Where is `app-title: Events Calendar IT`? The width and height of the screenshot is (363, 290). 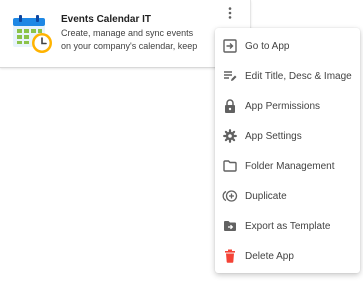 app-title: Events Calendar IT is located at coordinates (106, 19).